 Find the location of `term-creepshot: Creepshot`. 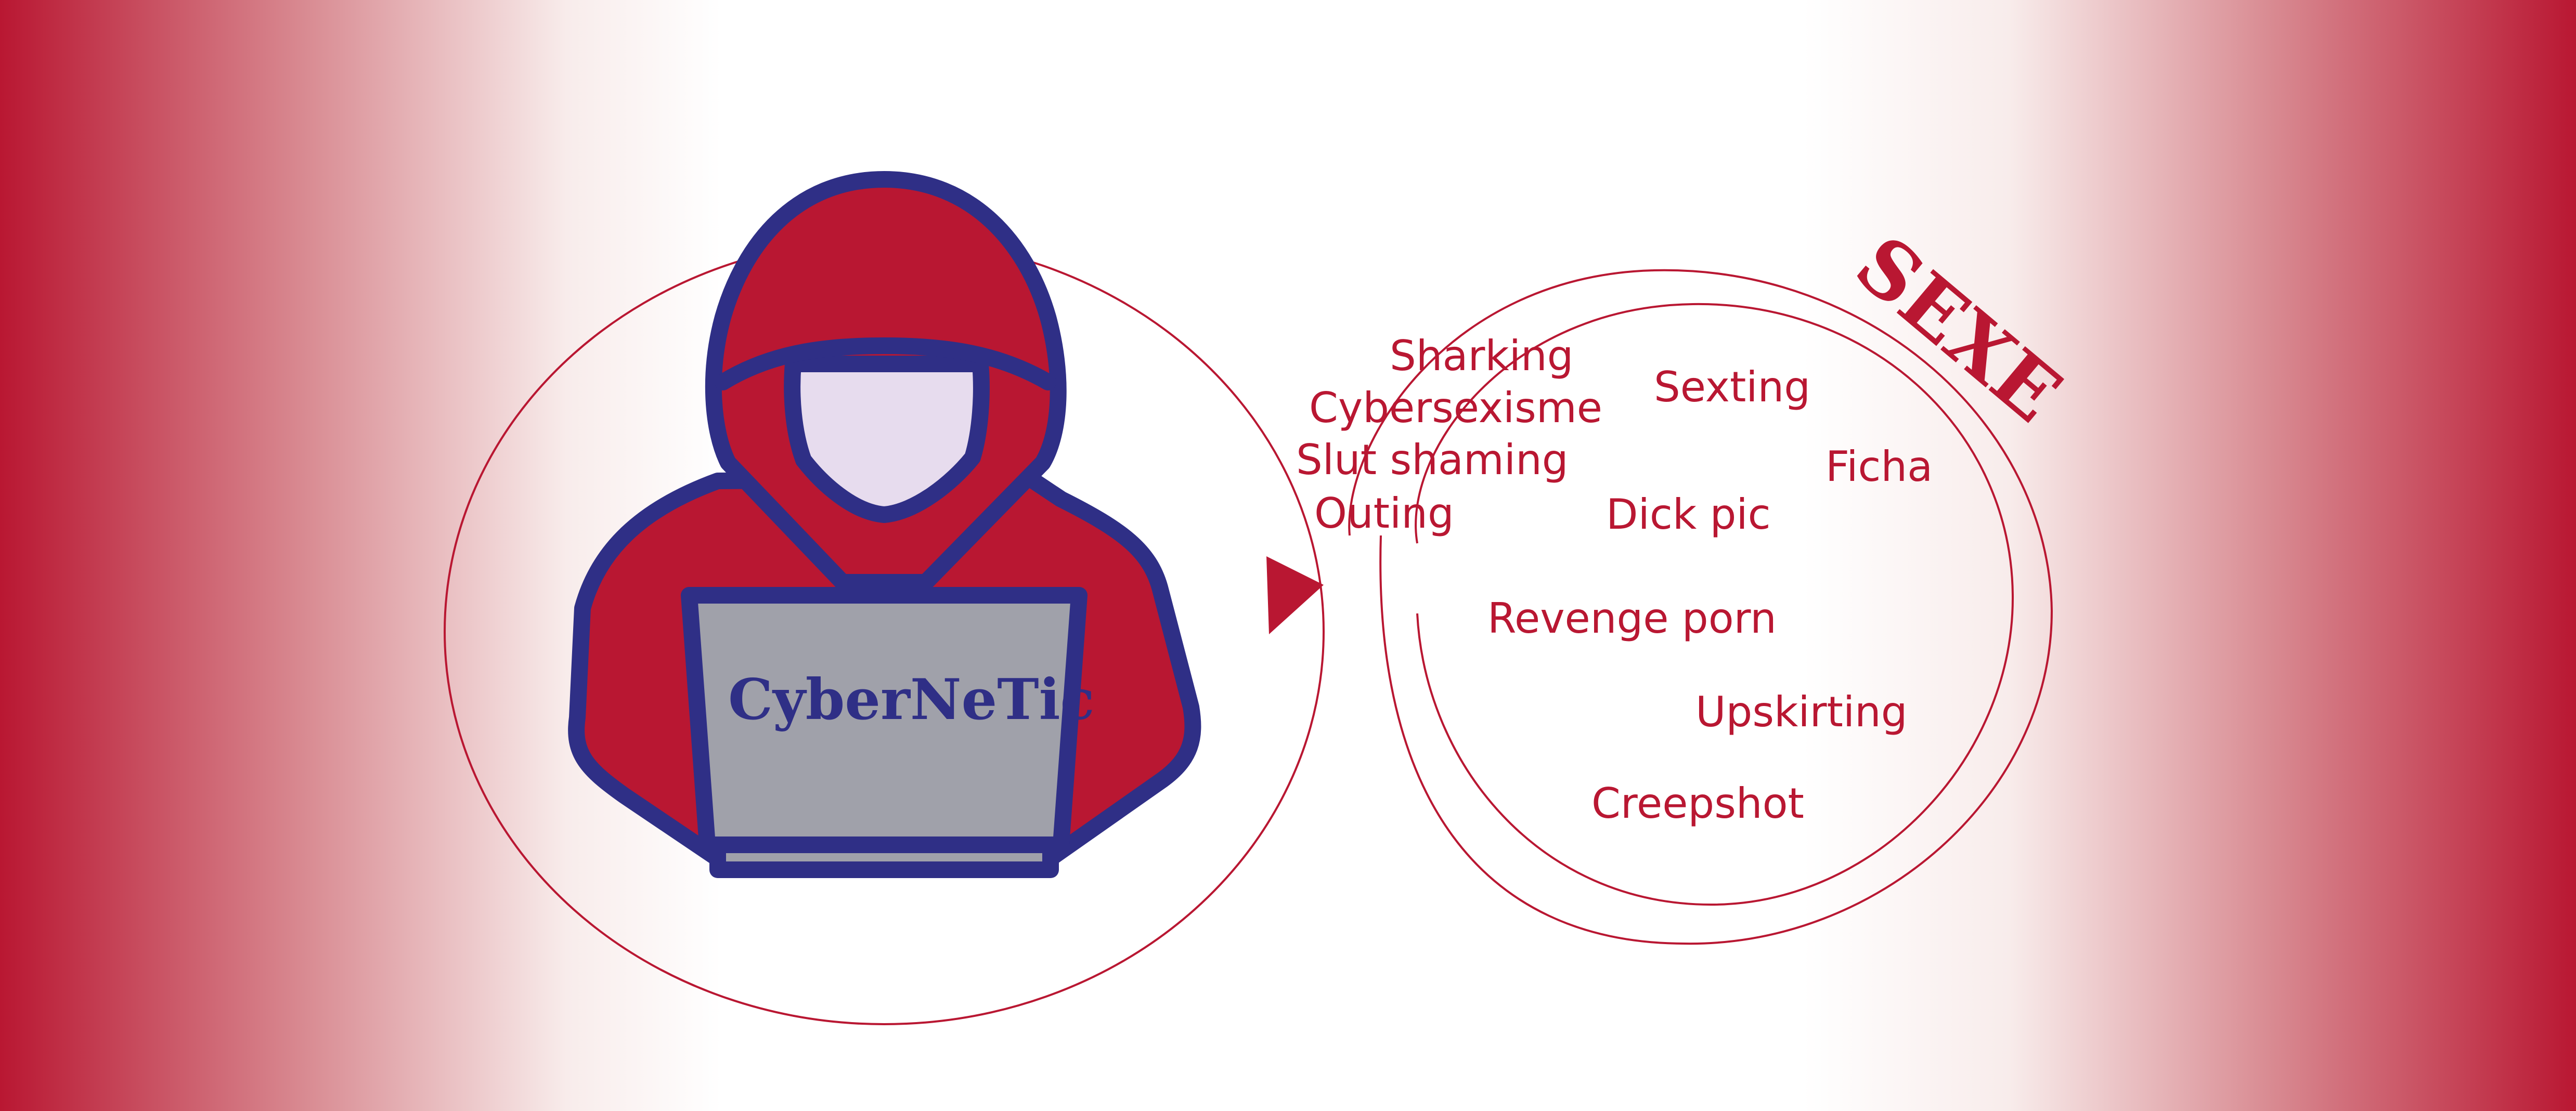

term-creepshot: Creepshot is located at coordinates (1698, 803).